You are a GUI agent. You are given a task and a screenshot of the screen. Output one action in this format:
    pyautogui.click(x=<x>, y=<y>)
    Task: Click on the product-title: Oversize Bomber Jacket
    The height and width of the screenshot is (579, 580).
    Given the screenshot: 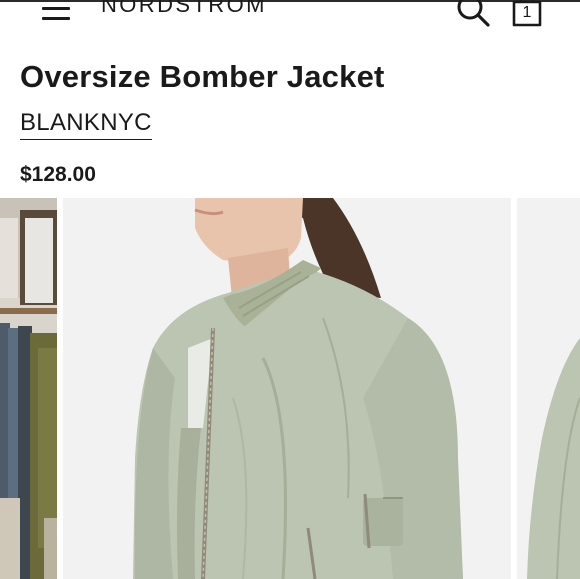 What is the action you would take?
    pyautogui.click(x=202, y=76)
    